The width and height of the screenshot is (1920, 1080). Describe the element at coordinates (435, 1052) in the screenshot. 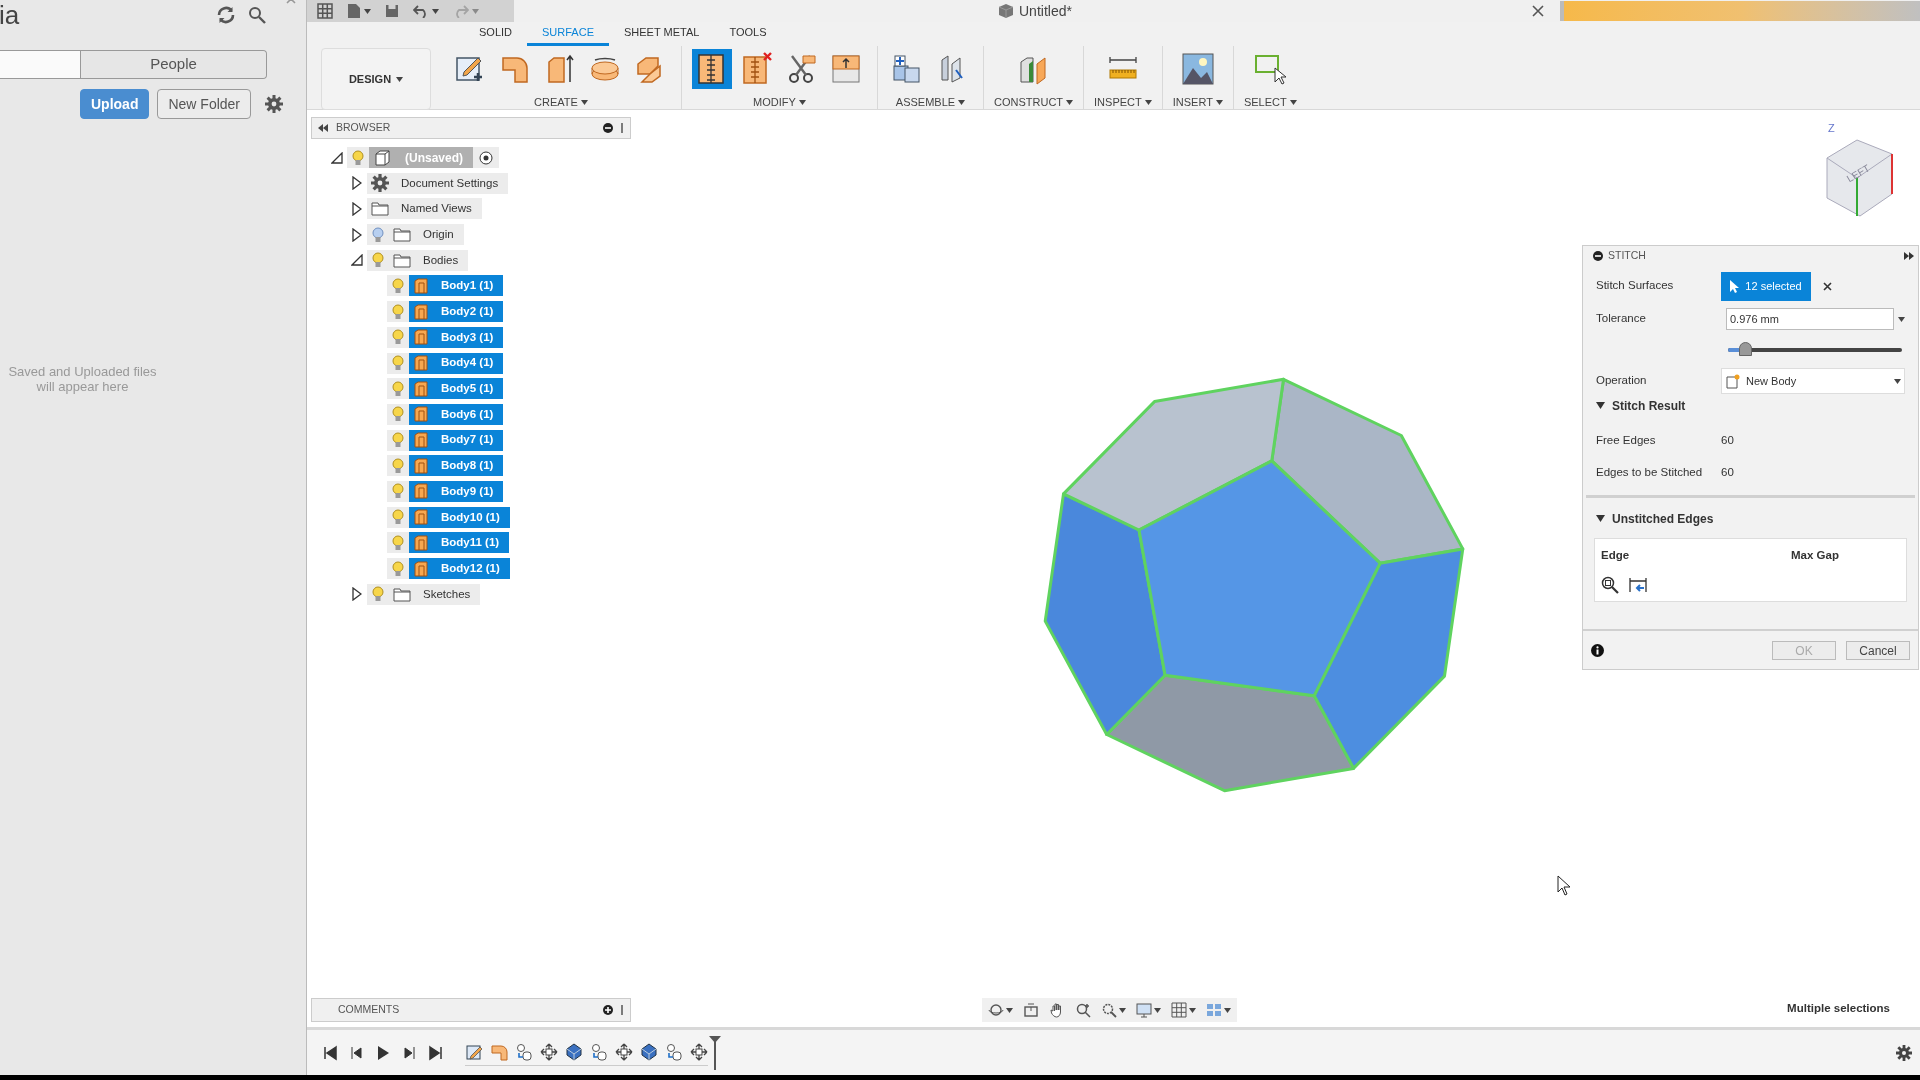

I see `skip-to-end-button` at that location.